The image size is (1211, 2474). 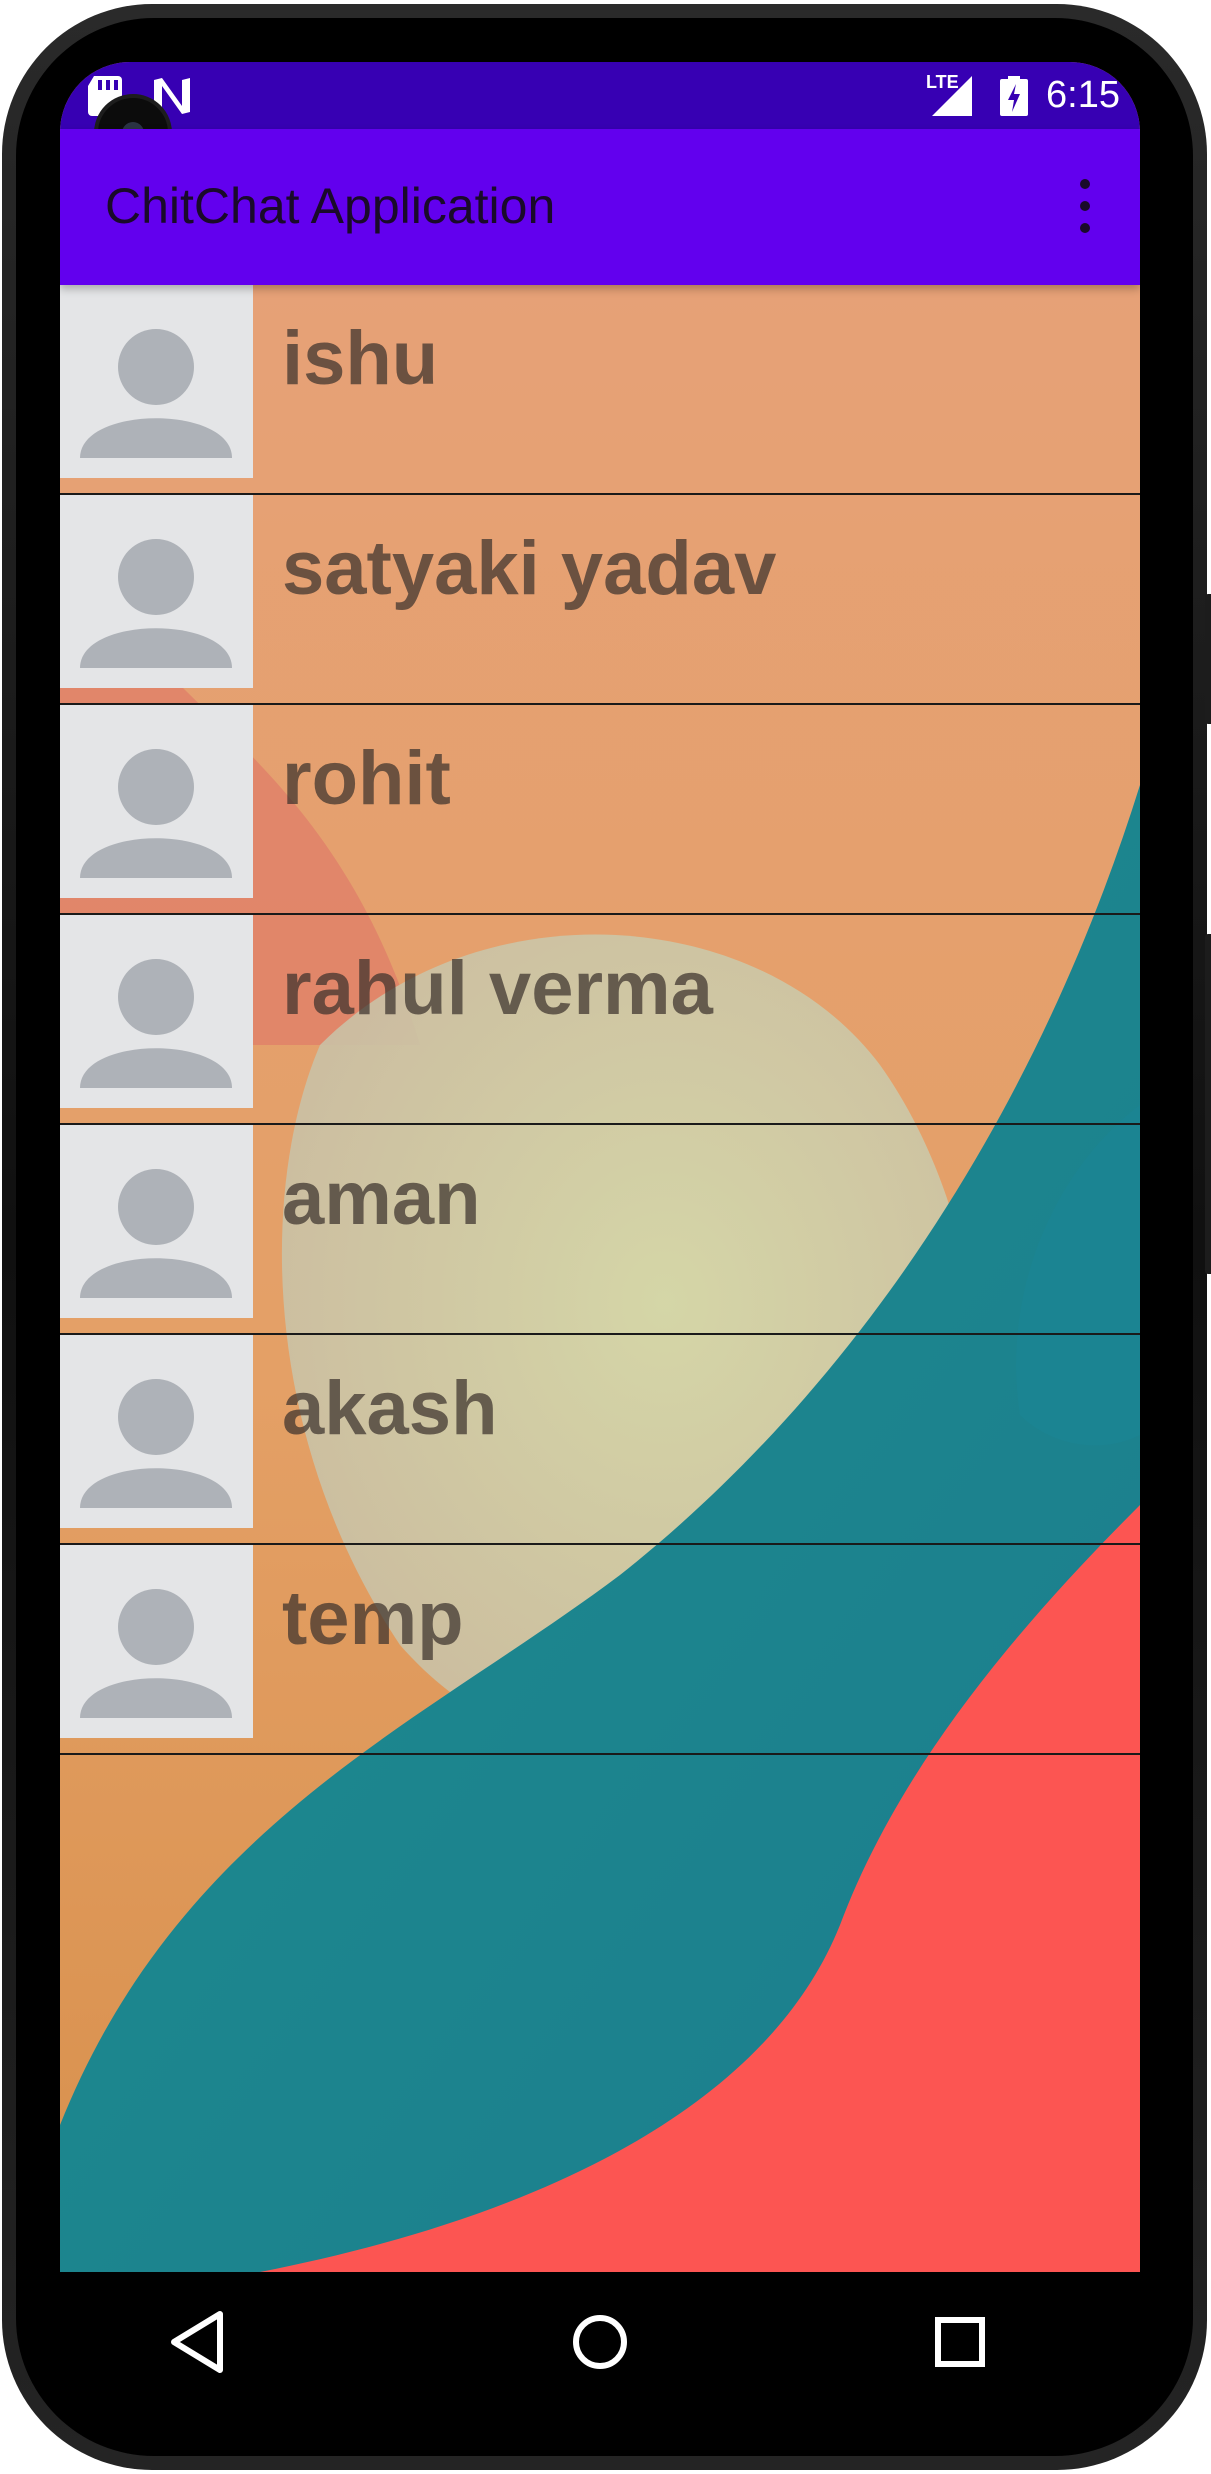 I want to click on contact-name: ishu, so click(x=360, y=358).